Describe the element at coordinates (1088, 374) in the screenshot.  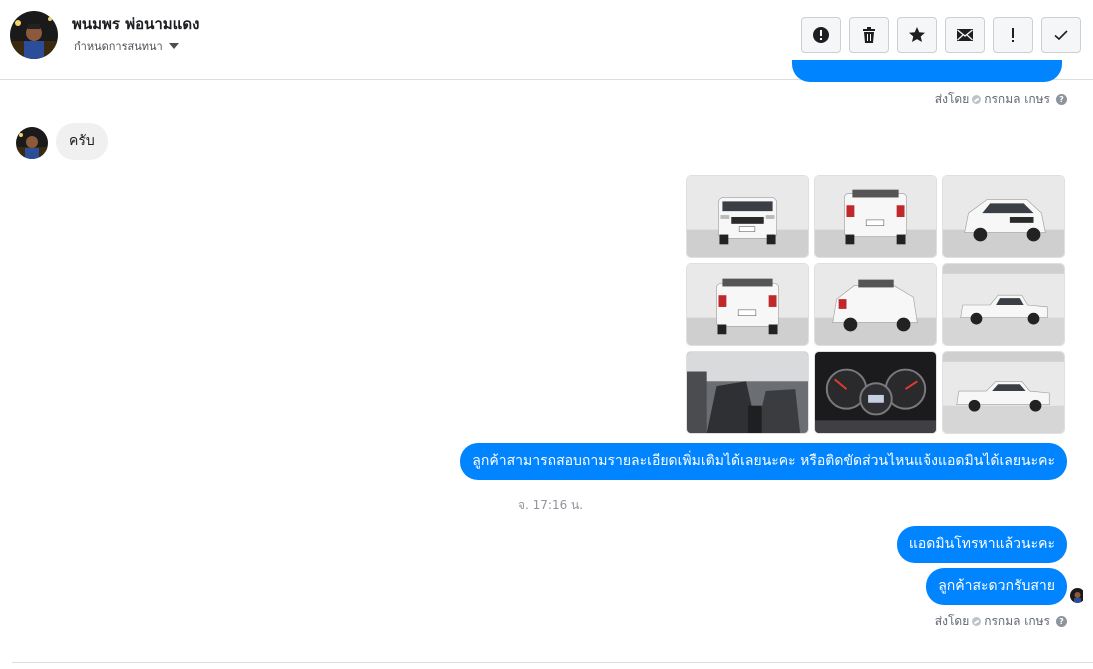
I see `scrollbar` at that location.